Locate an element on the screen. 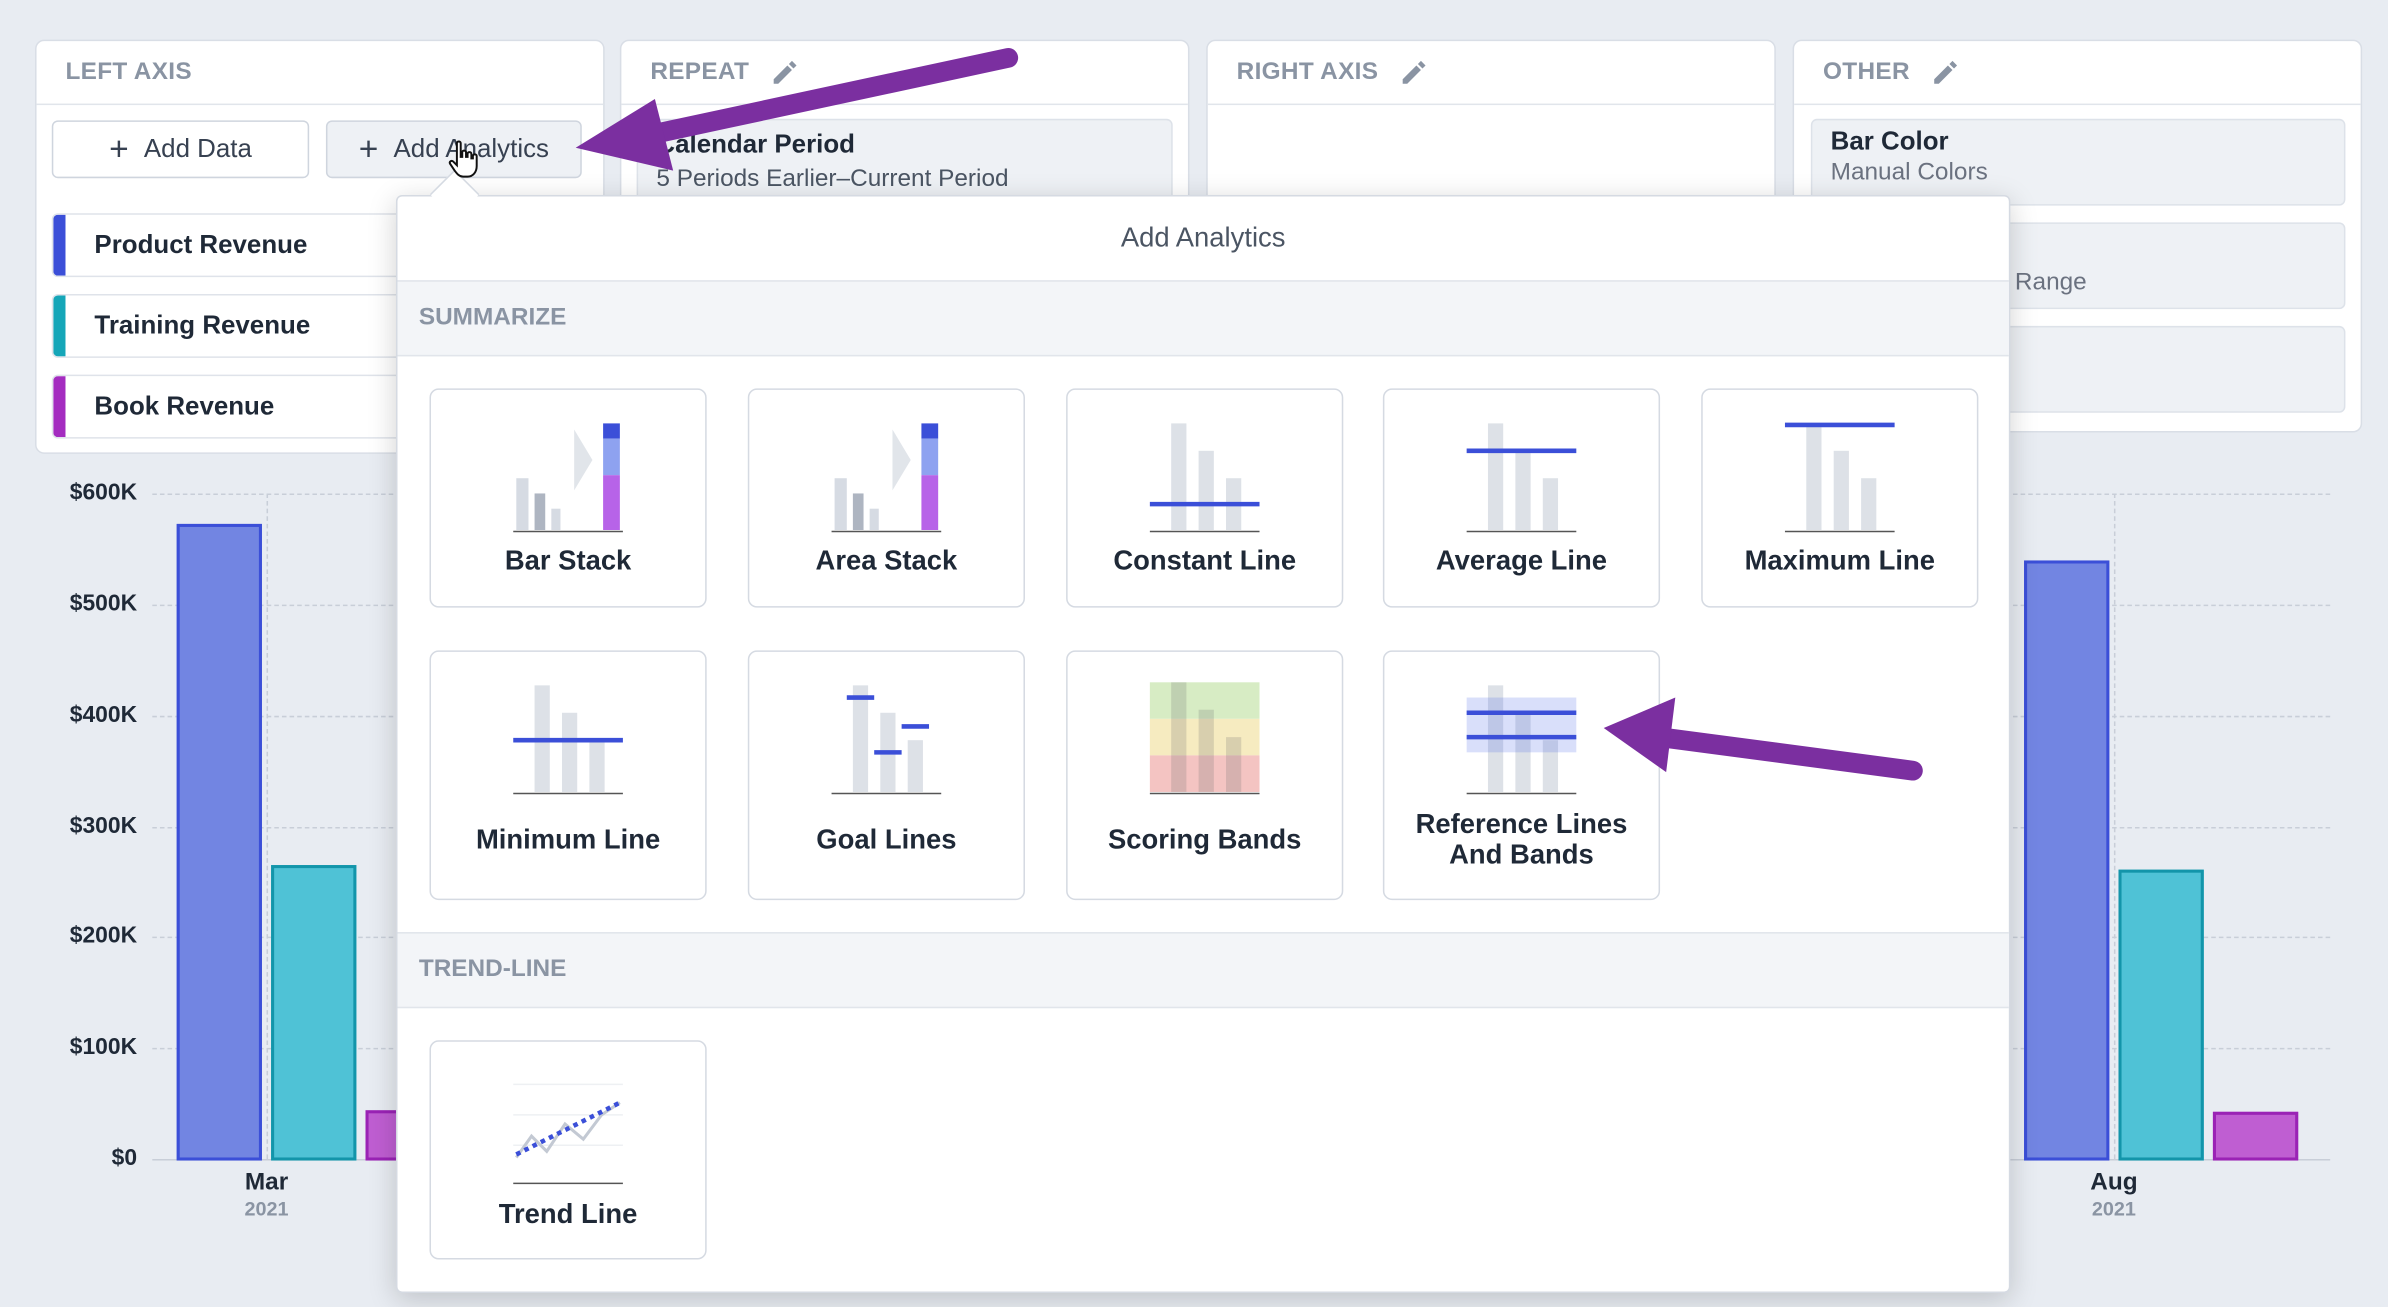 This screenshot has height=1307, width=2388. tile-label: Scoring Bands is located at coordinates (1204, 839).